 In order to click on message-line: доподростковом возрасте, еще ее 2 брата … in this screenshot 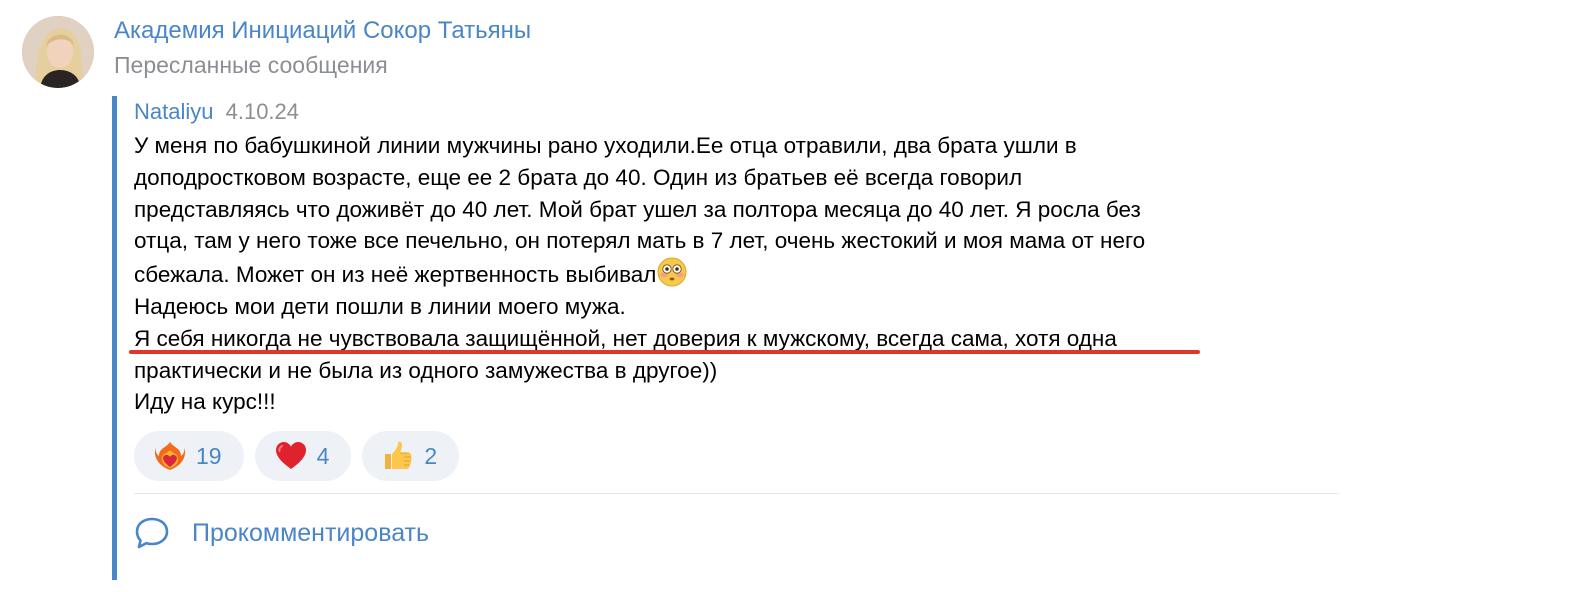, I will do `click(578, 177)`.